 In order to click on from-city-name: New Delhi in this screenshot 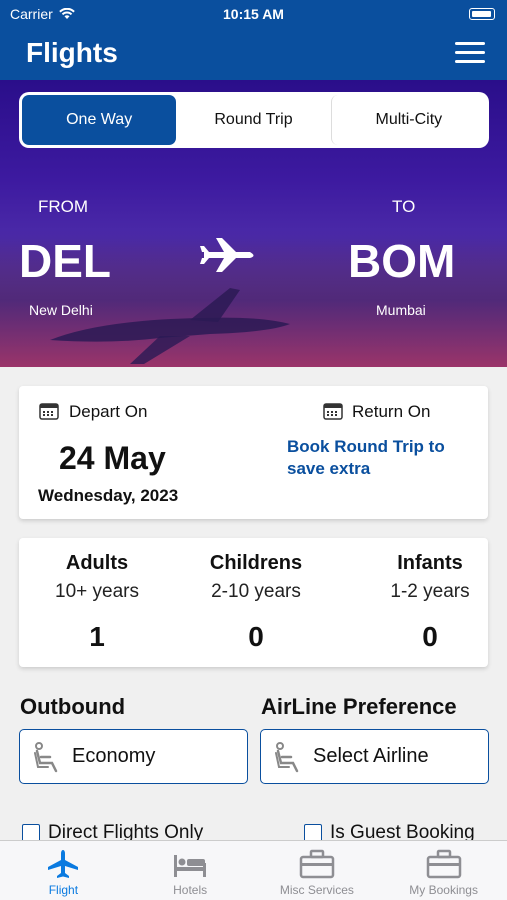, I will do `click(61, 310)`.